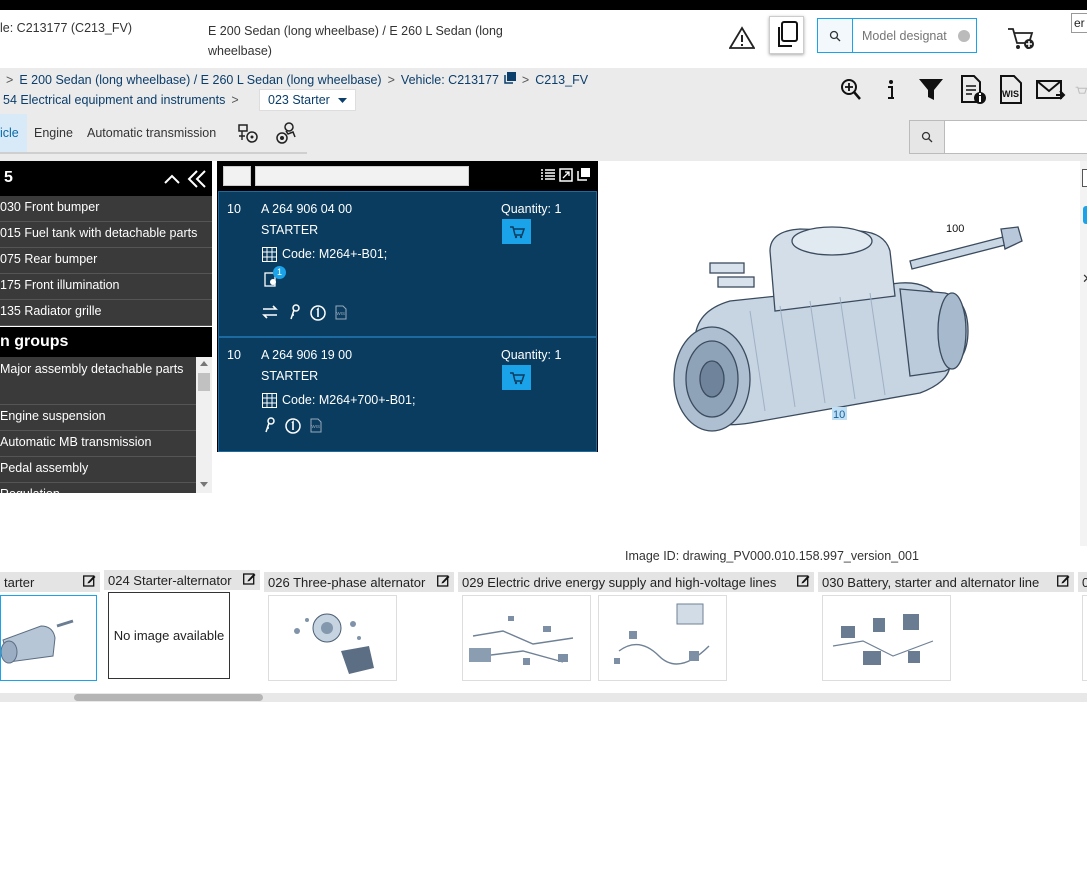  What do you see at coordinates (98, 381) in the screenshot?
I see `group-item: Major assembly detachable parts` at bounding box center [98, 381].